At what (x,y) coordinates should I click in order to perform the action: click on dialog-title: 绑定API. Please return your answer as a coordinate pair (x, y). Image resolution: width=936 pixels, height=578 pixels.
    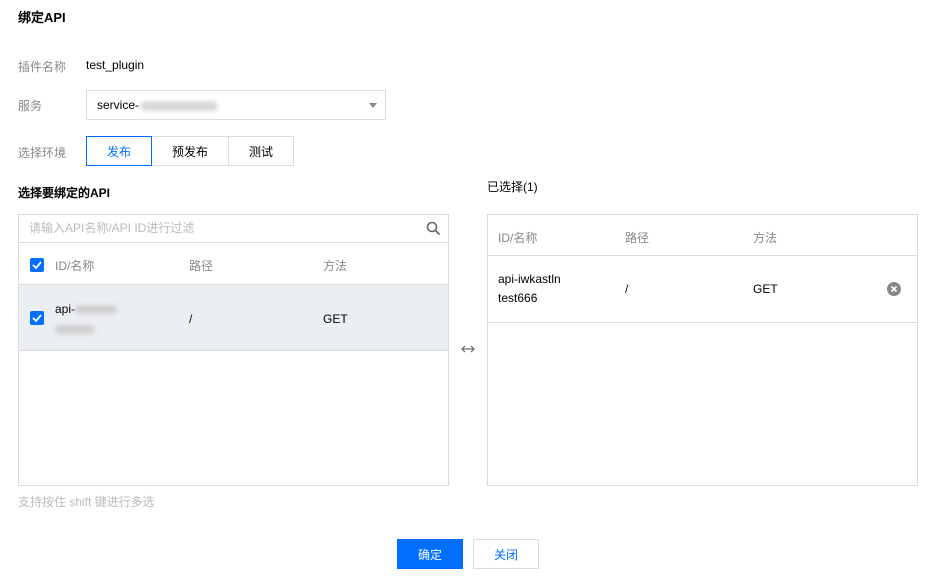
    Looking at the image, I should click on (42, 17).